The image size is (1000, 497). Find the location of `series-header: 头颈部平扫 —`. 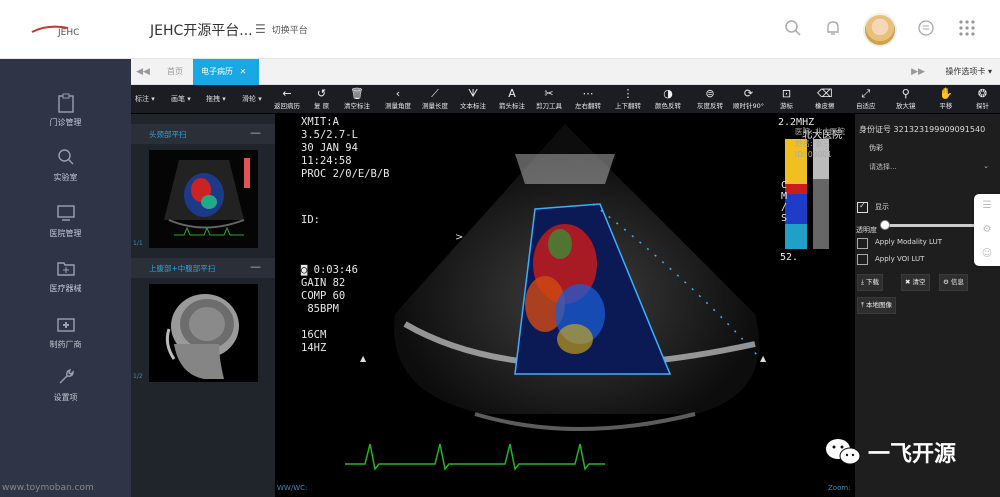

series-header: 头颈部平扫 — is located at coordinates (203, 134).